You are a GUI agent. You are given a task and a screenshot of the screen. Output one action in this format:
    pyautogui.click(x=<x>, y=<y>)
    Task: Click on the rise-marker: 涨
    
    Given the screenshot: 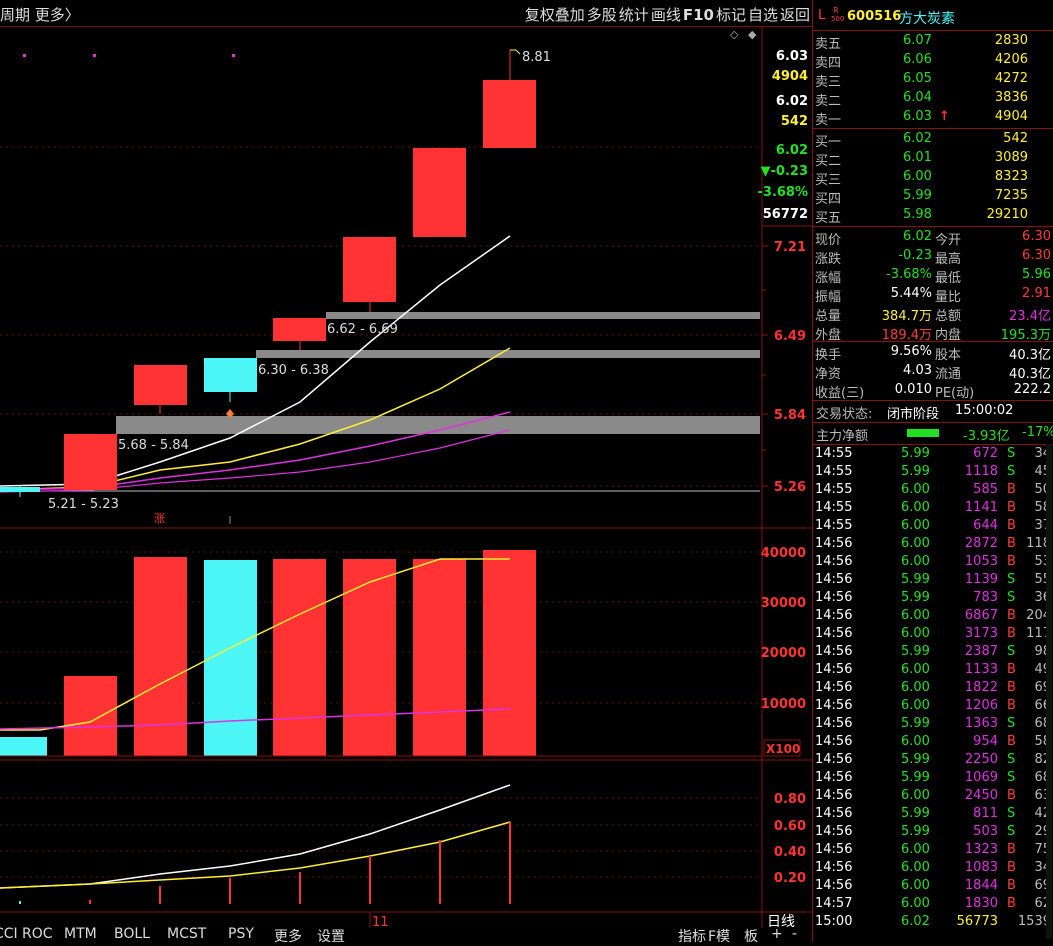 What is the action you would take?
    pyautogui.click(x=159, y=518)
    